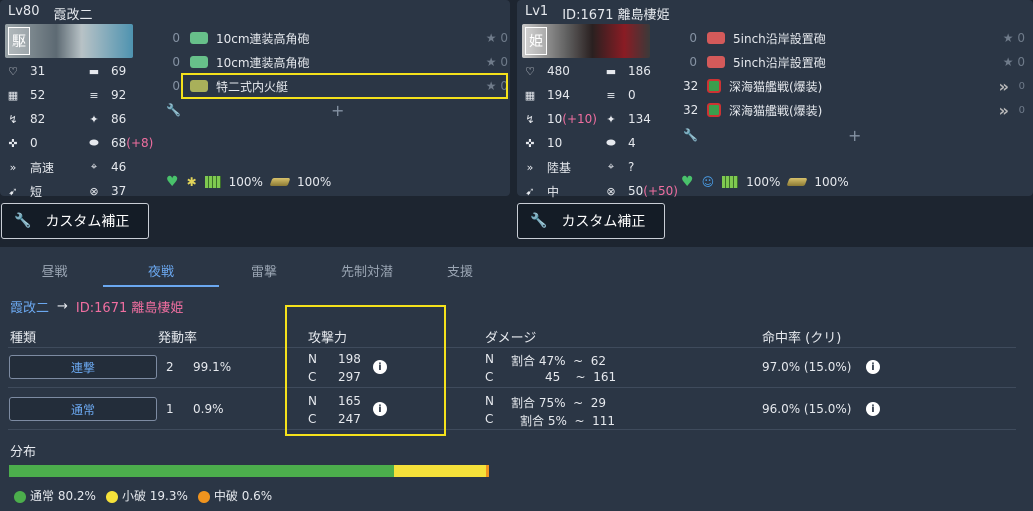 Image resolution: width=1033 pixels, height=511 pixels. Describe the element at coordinates (619, 167) in the screenshot. I see `stat-los: ⌖?` at that location.